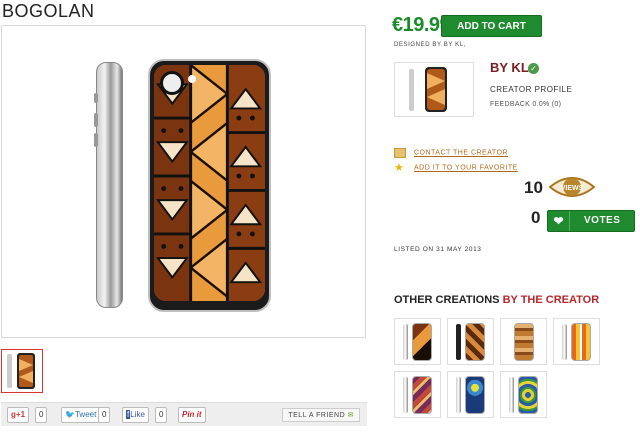 This screenshot has height=442, width=640. I want to click on phone-side-view, so click(108, 185).